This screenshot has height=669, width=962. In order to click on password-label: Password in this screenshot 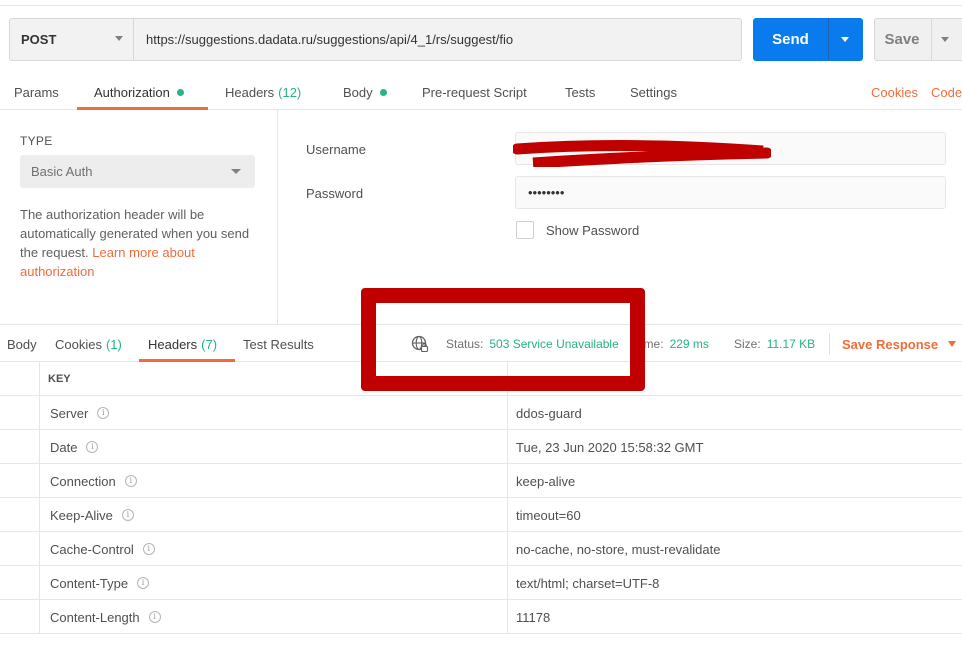, I will do `click(335, 193)`.